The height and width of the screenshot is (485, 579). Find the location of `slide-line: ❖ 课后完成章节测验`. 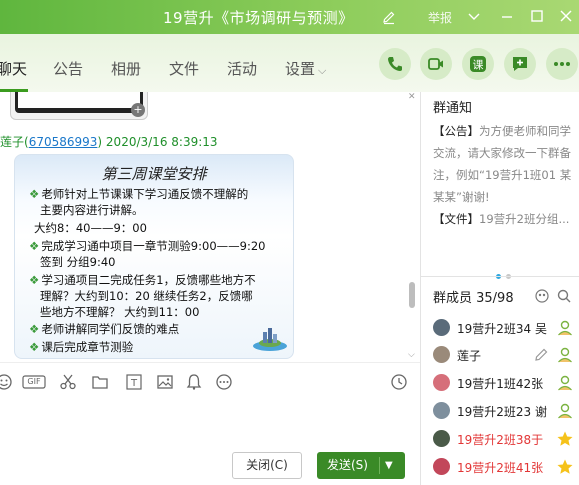

slide-line: ❖ 课后完成章节测验 is located at coordinates (81, 347).